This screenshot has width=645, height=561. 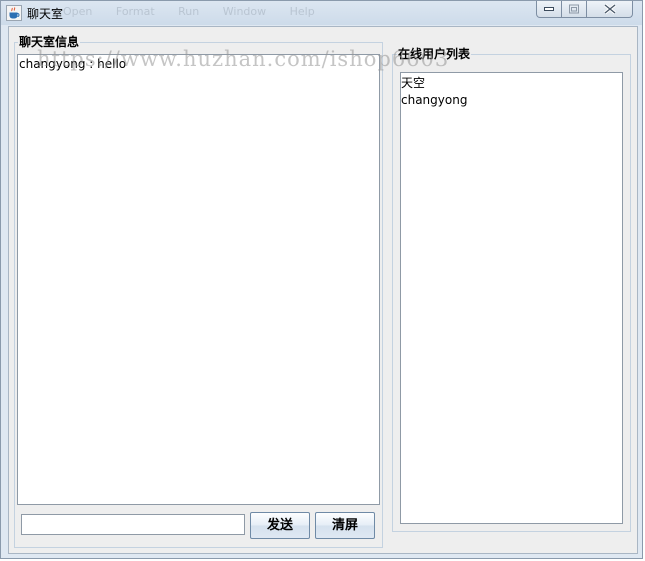 I want to click on restore-icon, so click(x=574, y=9).